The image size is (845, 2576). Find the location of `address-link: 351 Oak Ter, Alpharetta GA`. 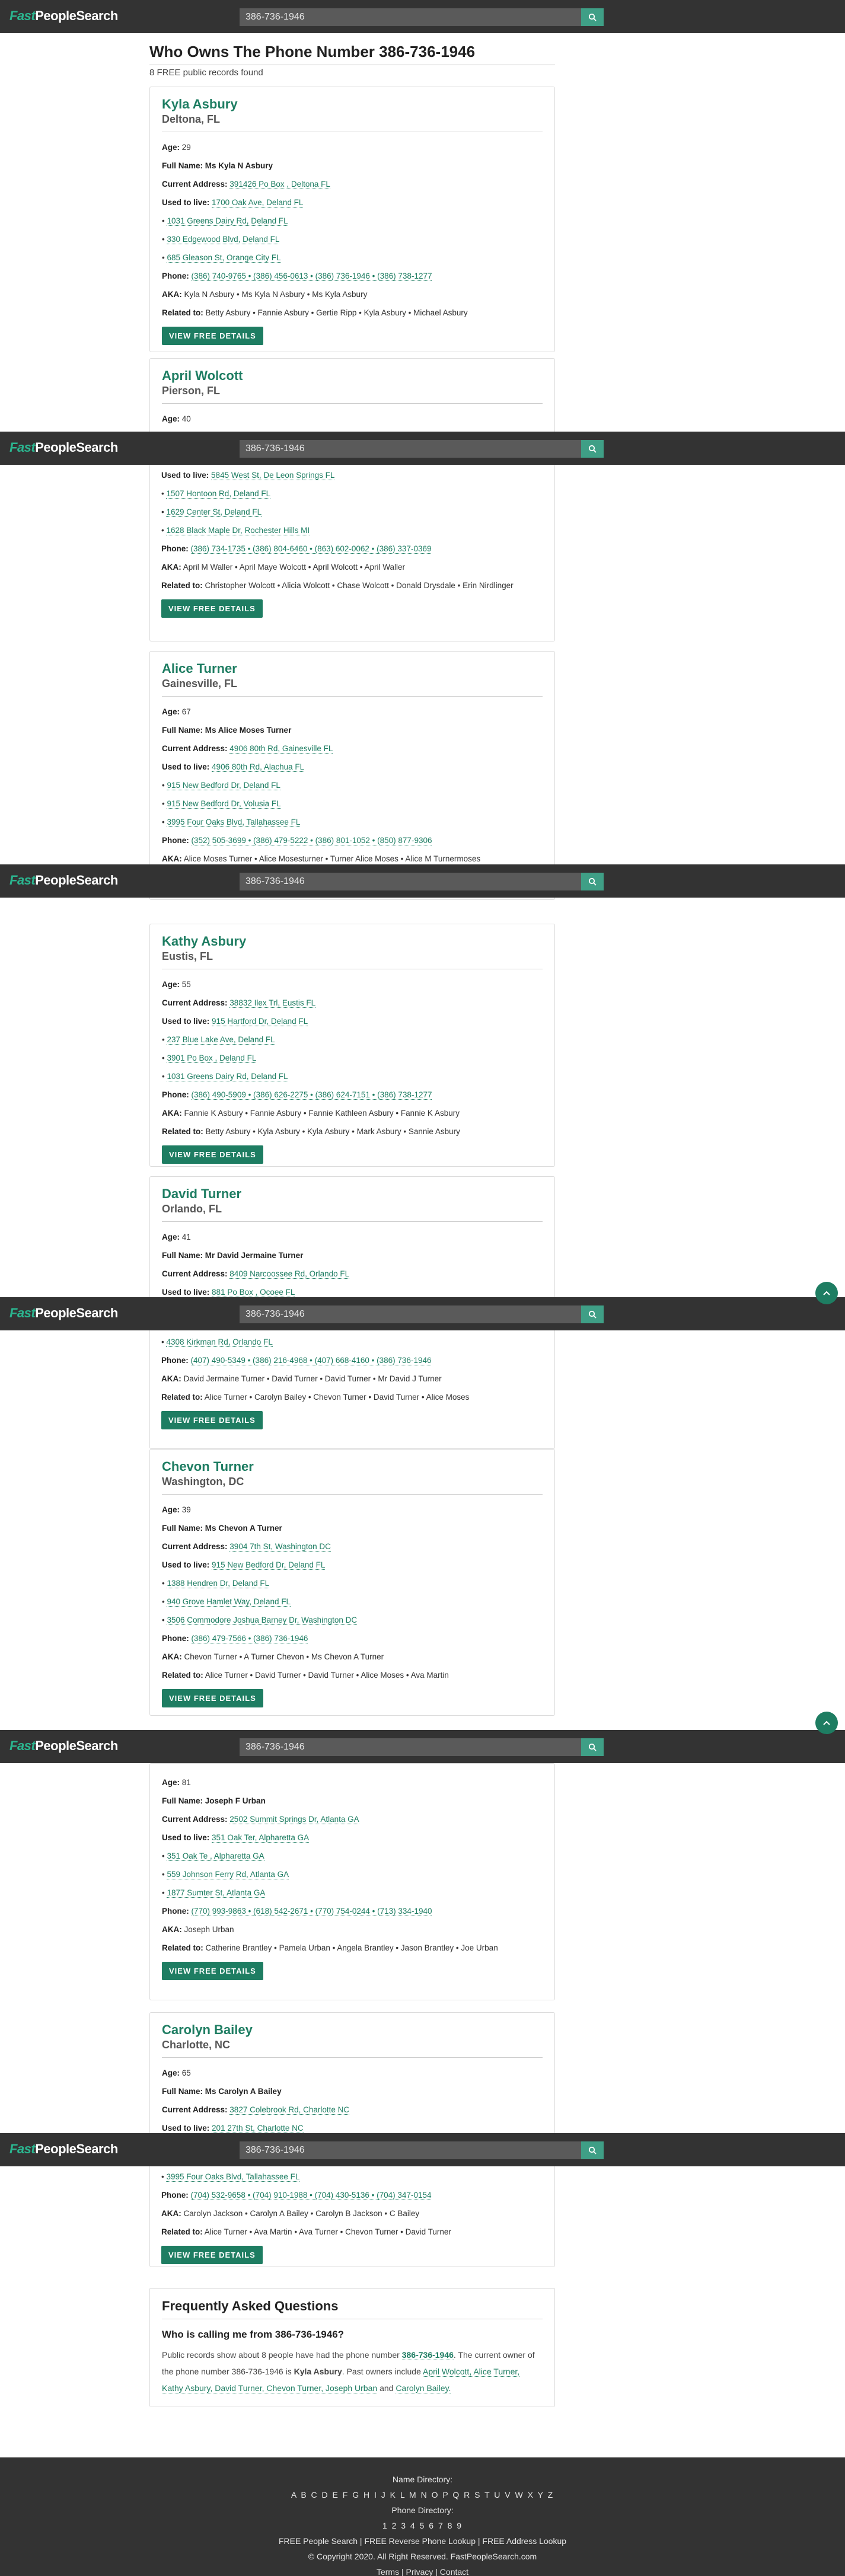

address-link: 351 Oak Ter, Alpharetta GA is located at coordinates (261, 1838).